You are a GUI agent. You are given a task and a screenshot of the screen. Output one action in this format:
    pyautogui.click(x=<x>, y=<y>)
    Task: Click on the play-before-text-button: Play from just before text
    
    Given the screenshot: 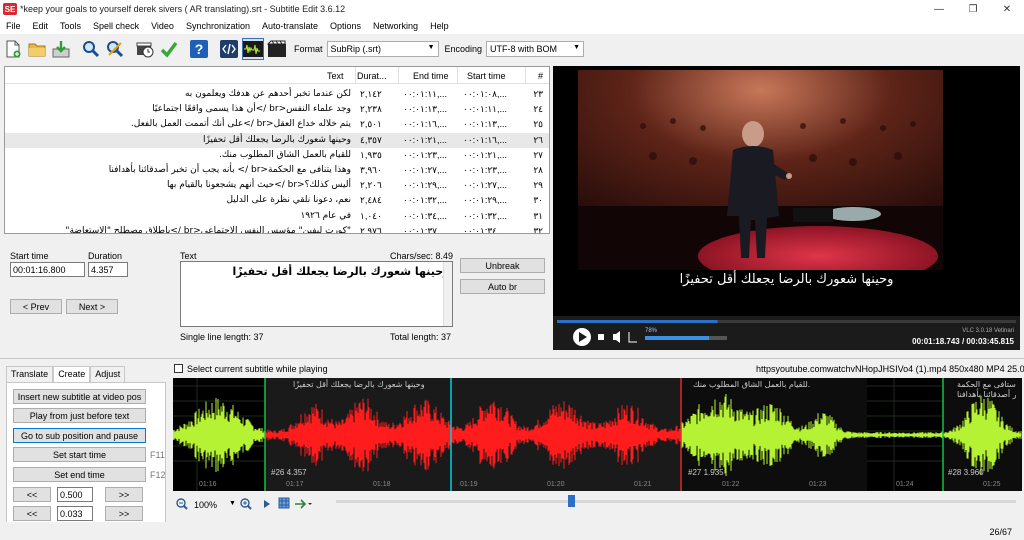 What is the action you would take?
    pyautogui.click(x=79, y=415)
    